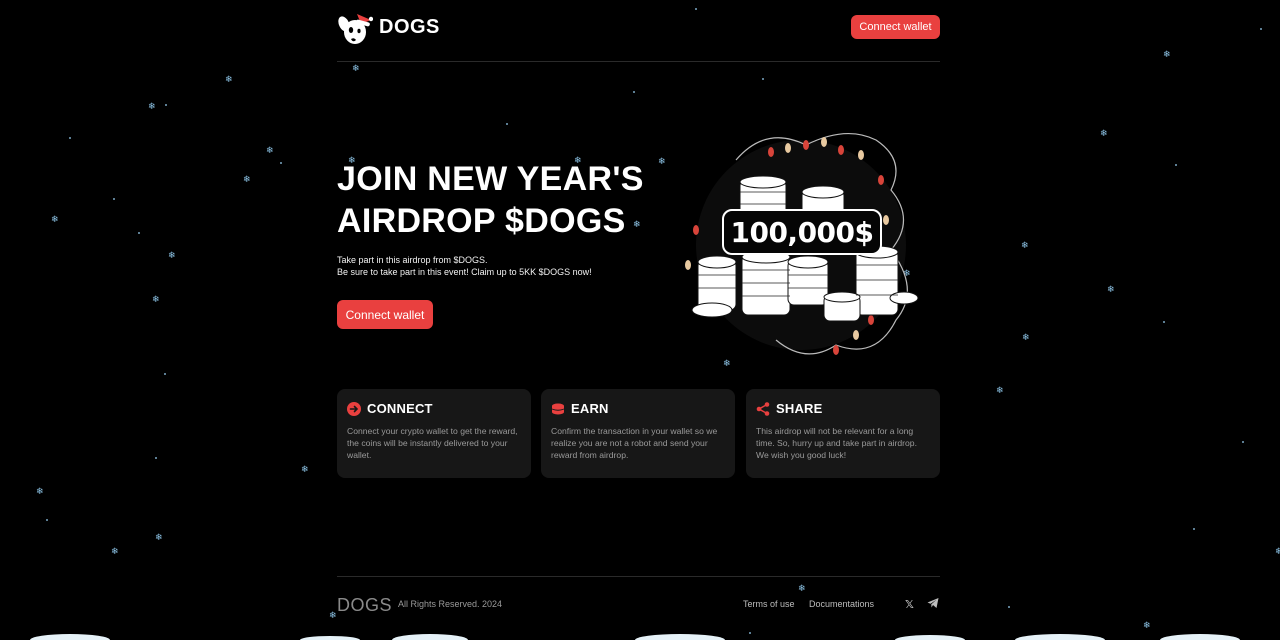  I want to click on card-title: EARN, so click(590, 408).